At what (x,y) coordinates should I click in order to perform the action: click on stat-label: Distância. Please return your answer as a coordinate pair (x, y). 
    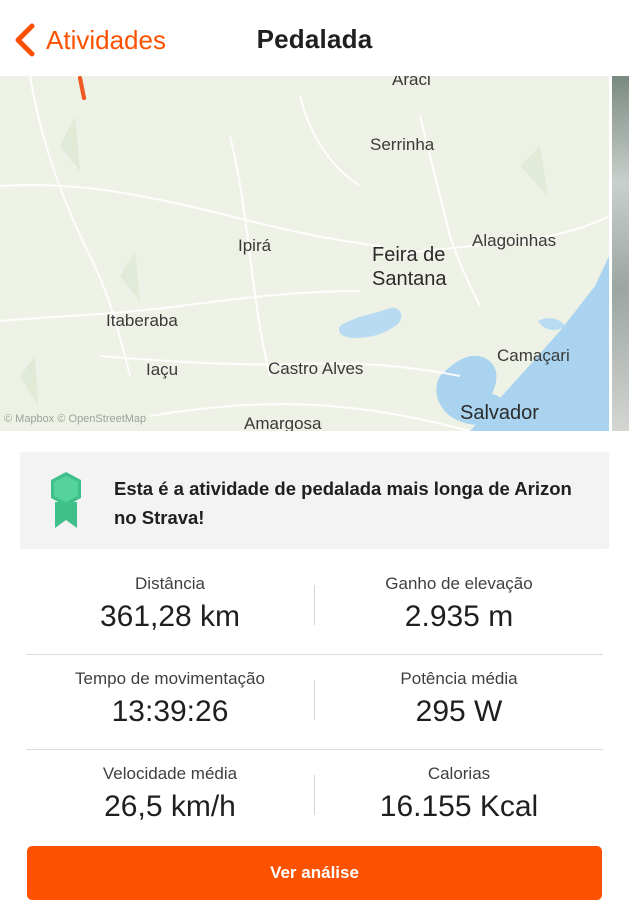
    Looking at the image, I should click on (170, 583).